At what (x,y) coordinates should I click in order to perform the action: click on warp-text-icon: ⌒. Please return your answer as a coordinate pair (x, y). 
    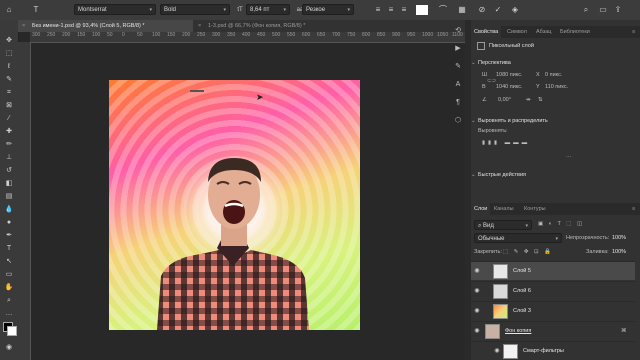
    Looking at the image, I should click on (443, 10).